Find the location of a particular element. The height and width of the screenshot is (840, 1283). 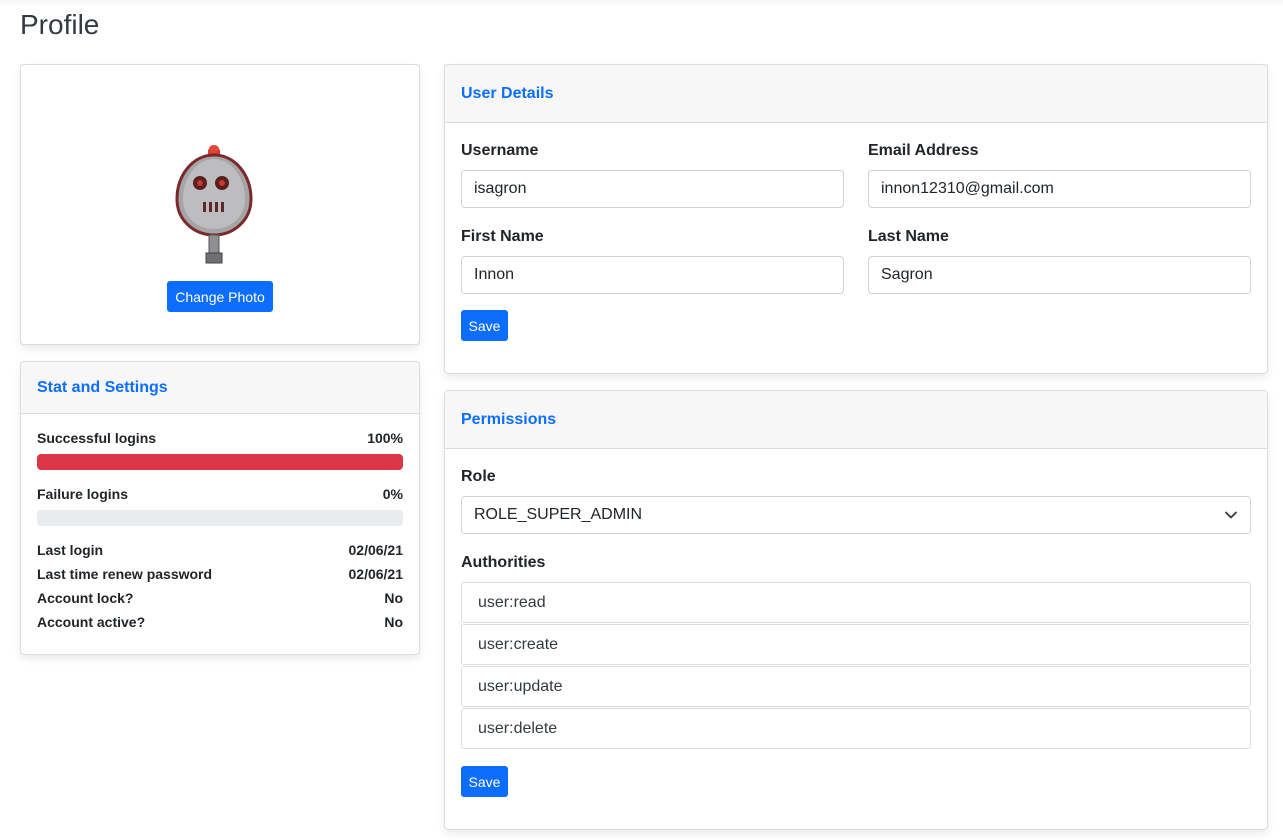

successful-logins-value: 100% is located at coordinates (385, 438).